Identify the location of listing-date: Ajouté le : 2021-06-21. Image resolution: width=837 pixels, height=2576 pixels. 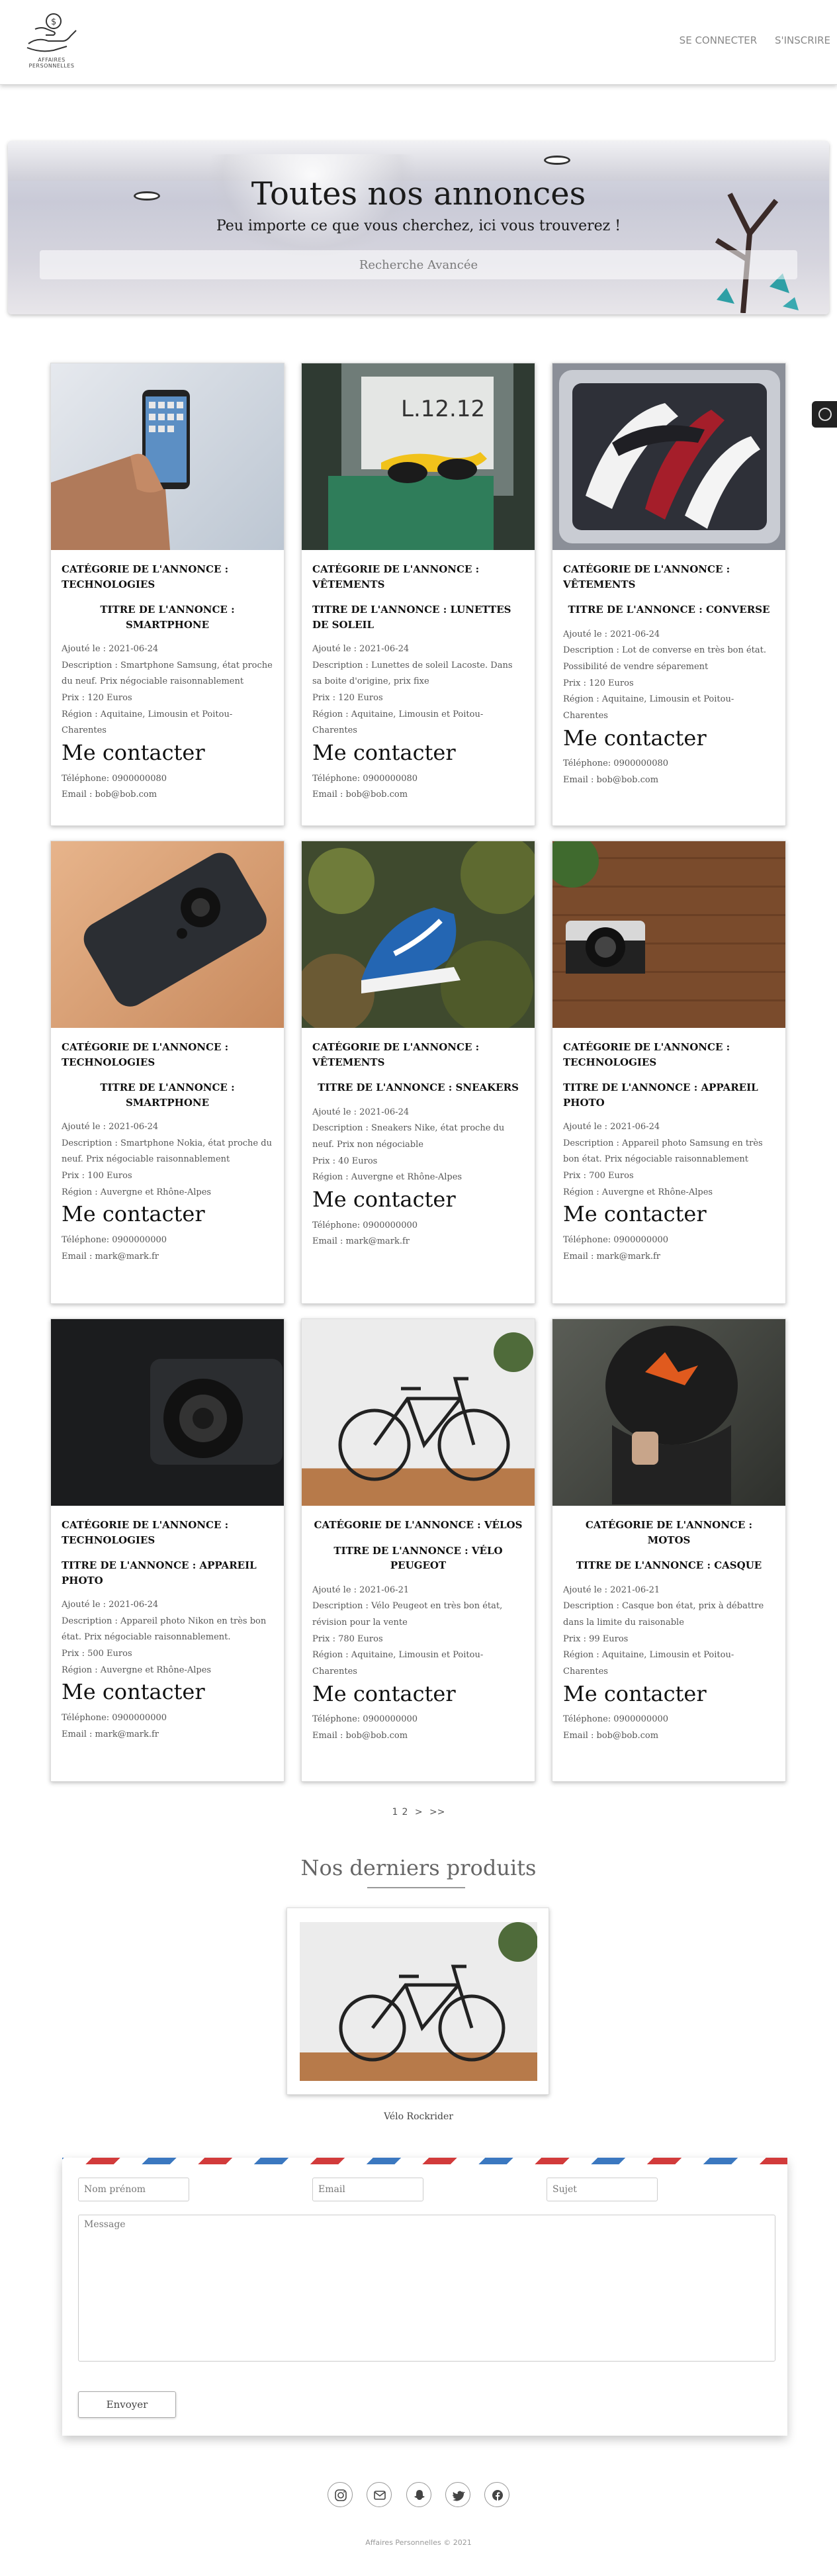
(611, 1590).